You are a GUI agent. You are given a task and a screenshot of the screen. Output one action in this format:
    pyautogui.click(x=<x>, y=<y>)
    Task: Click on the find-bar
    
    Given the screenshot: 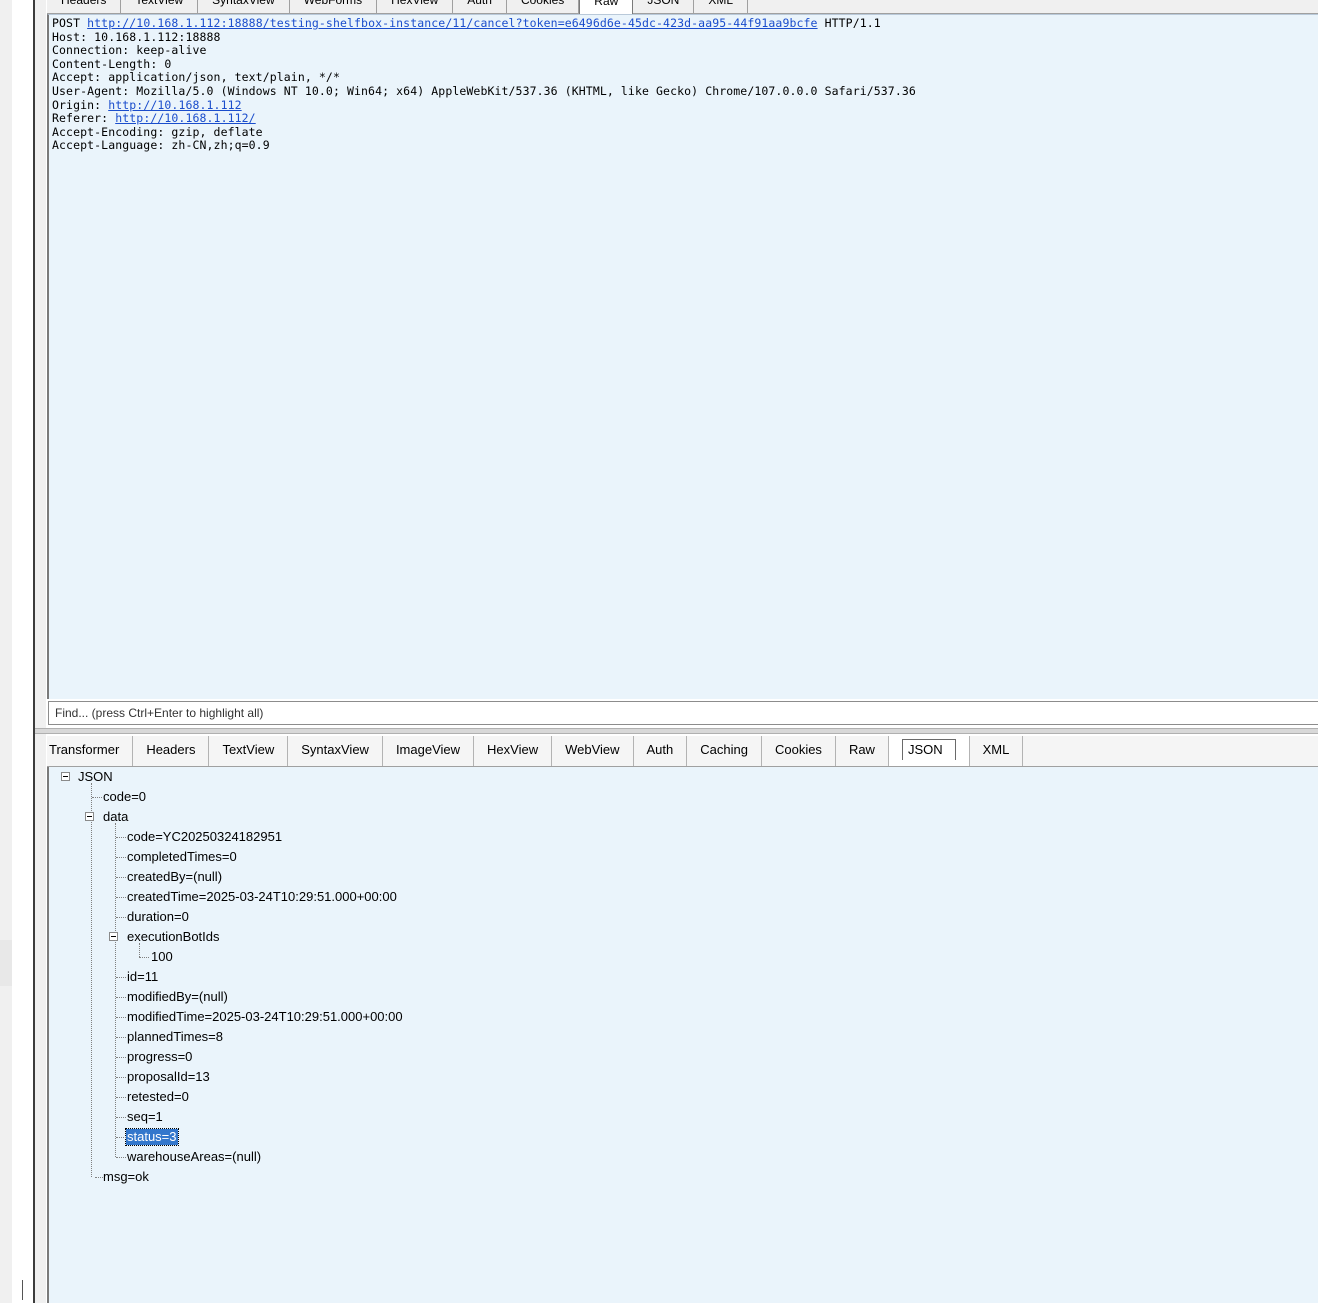 What is the action you would take?
    pyautogui.click(x=683, y=713)
    